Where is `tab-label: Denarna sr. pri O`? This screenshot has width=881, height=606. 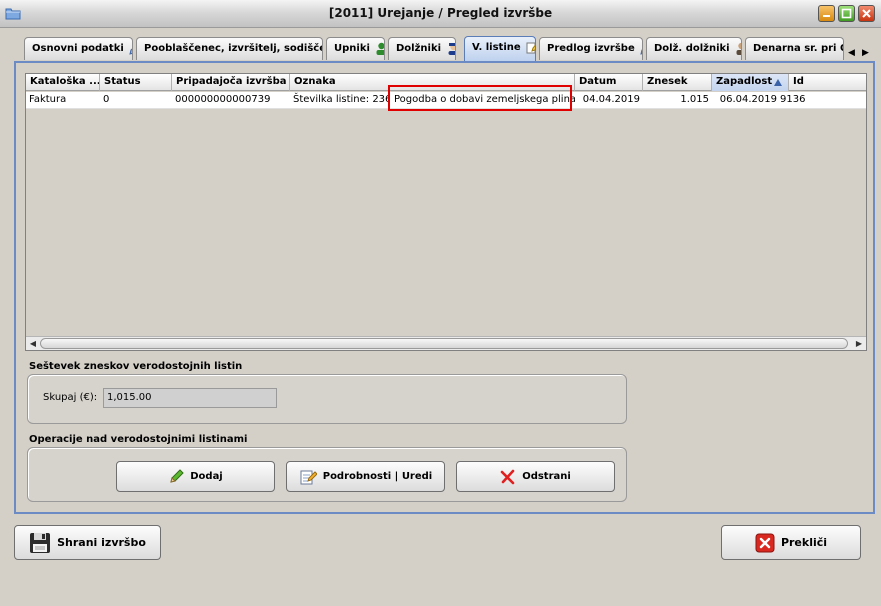
tab-label: Denarna sr. pri O is located at coordinates (798, 48).